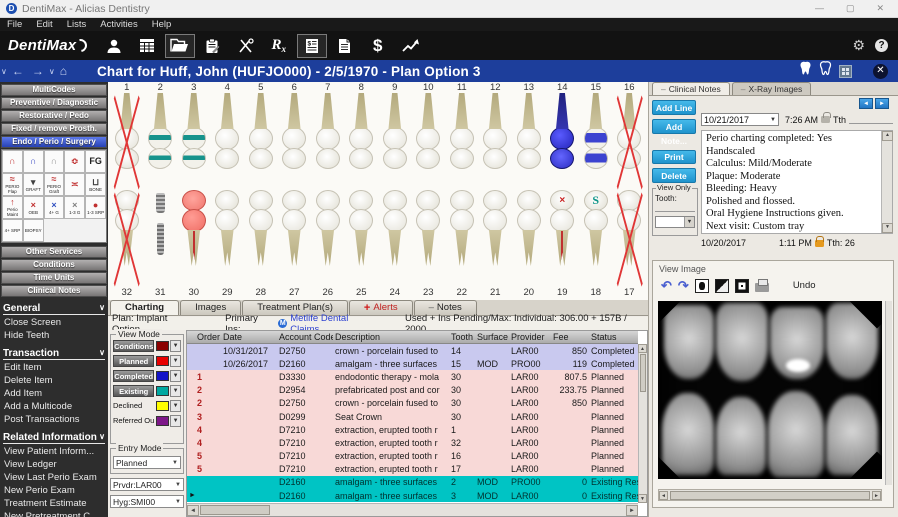  What do you see at coordinates (529, 244) in the screenshot?
I see `lower-tooth-20: 20` at bounding box center [529, 244].